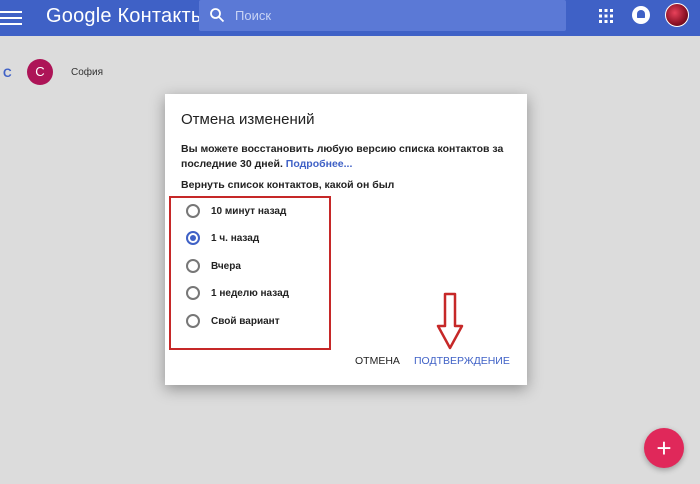 Image resolution: width=700 pixels, height=484 pixels. Describe the element at coordinates (40, 72) in the screenshot. I see `contact-avatar: С` at that location.